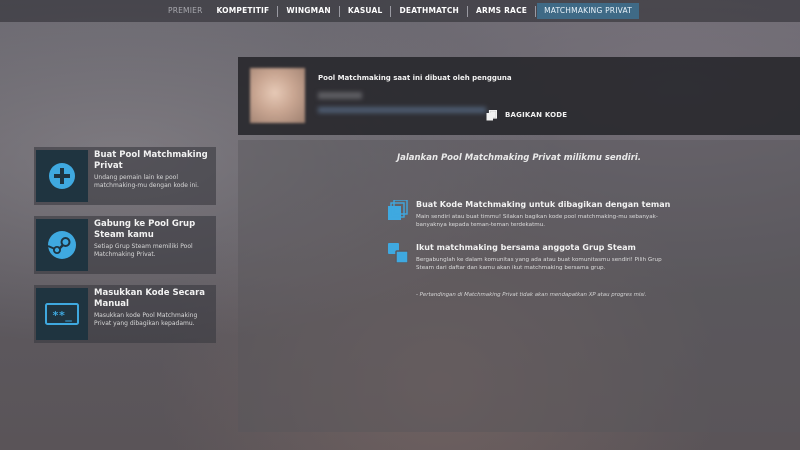  I want to click on card-title: Buat Pool Matchmaking Privat, so click(151, 160).